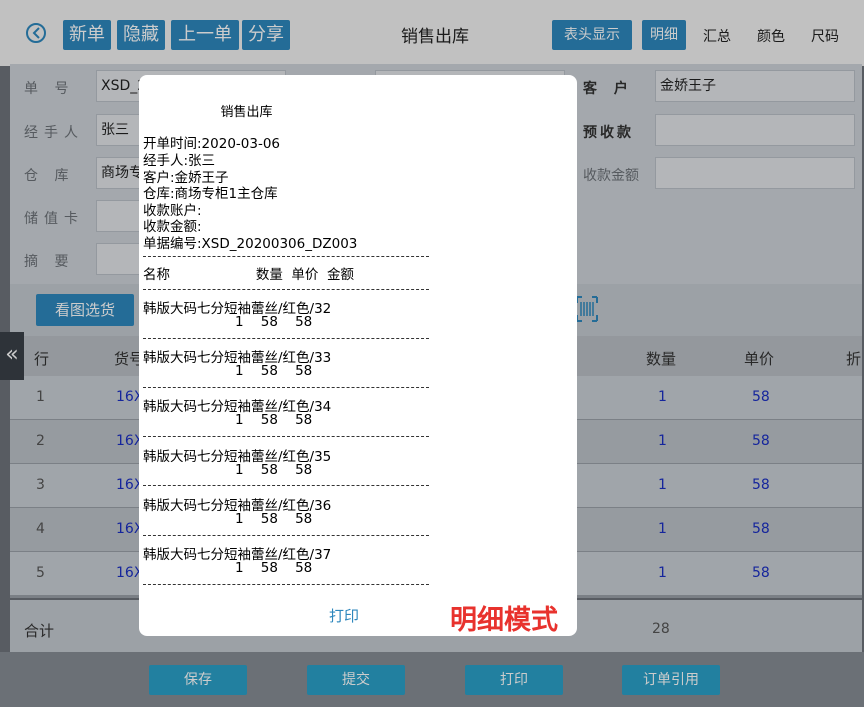 Image resolution: width=864 pixels, height=707 pixels. What do you see at coordinates (246, 112) in the screenshot?
I see `dialog-title: 销售出库` at bounding box center [246, 112].